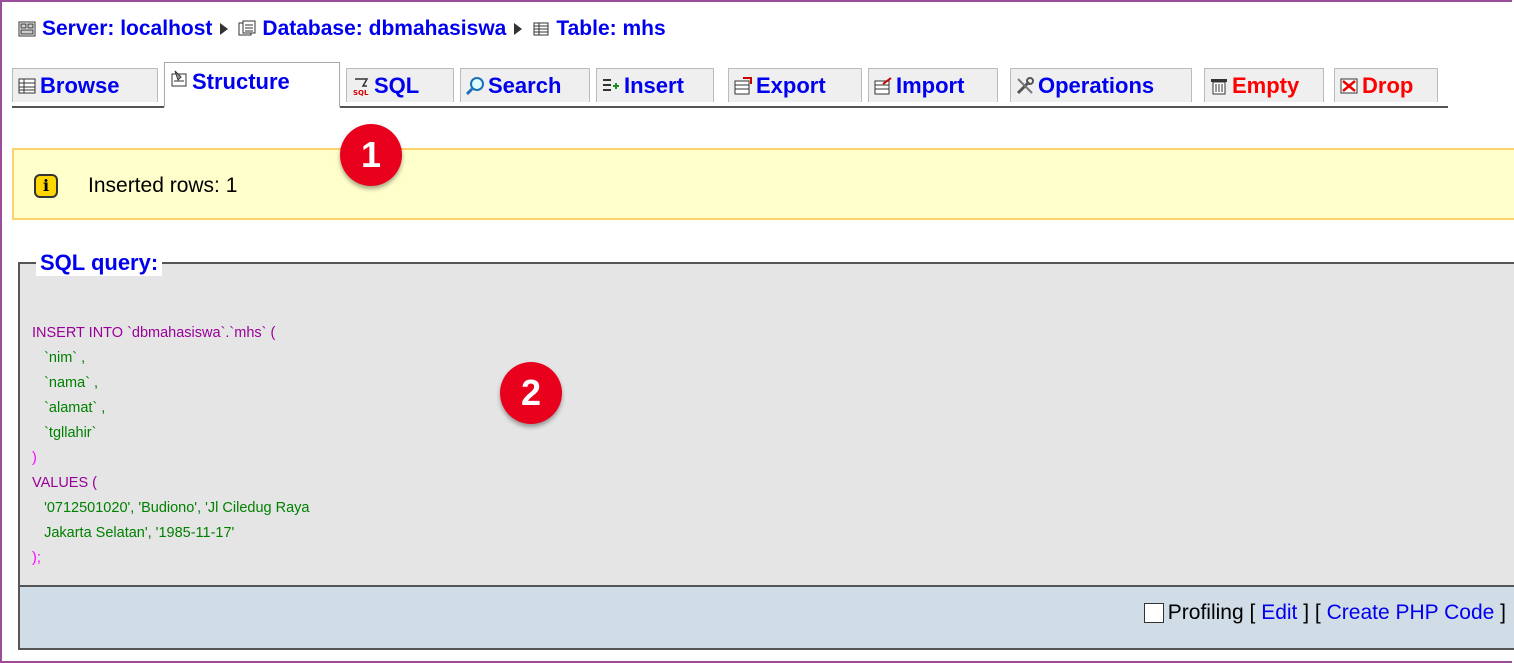 This screenshot has height=663, width=1514. Describe the element at coordinates (127, 28) in the screenshot. I see `breadcrumb-server-label: Server: localhost` at that location.